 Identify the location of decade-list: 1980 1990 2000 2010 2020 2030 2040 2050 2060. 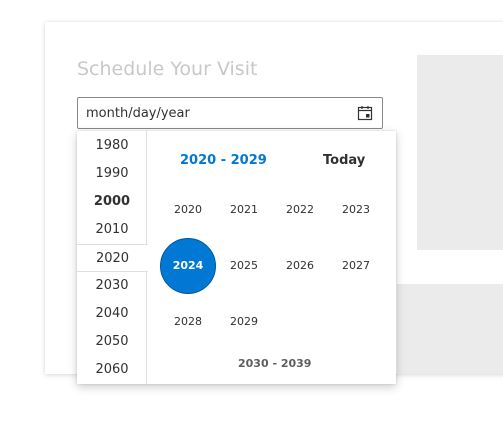
(112, 257).